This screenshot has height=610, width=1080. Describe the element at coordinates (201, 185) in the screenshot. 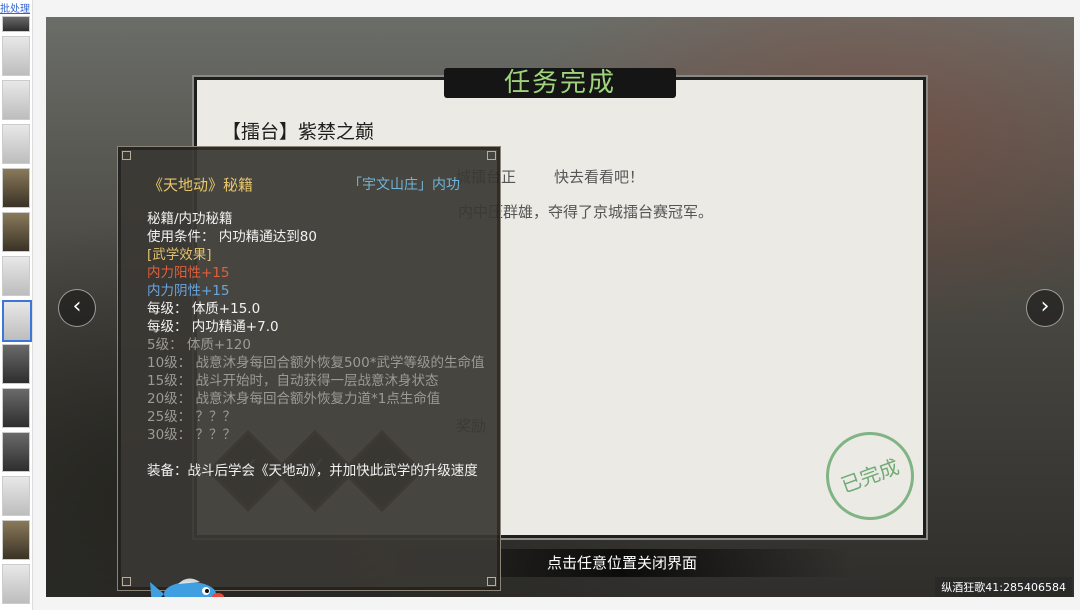

I see `item-name: 《天地动》秘籍` at that location.